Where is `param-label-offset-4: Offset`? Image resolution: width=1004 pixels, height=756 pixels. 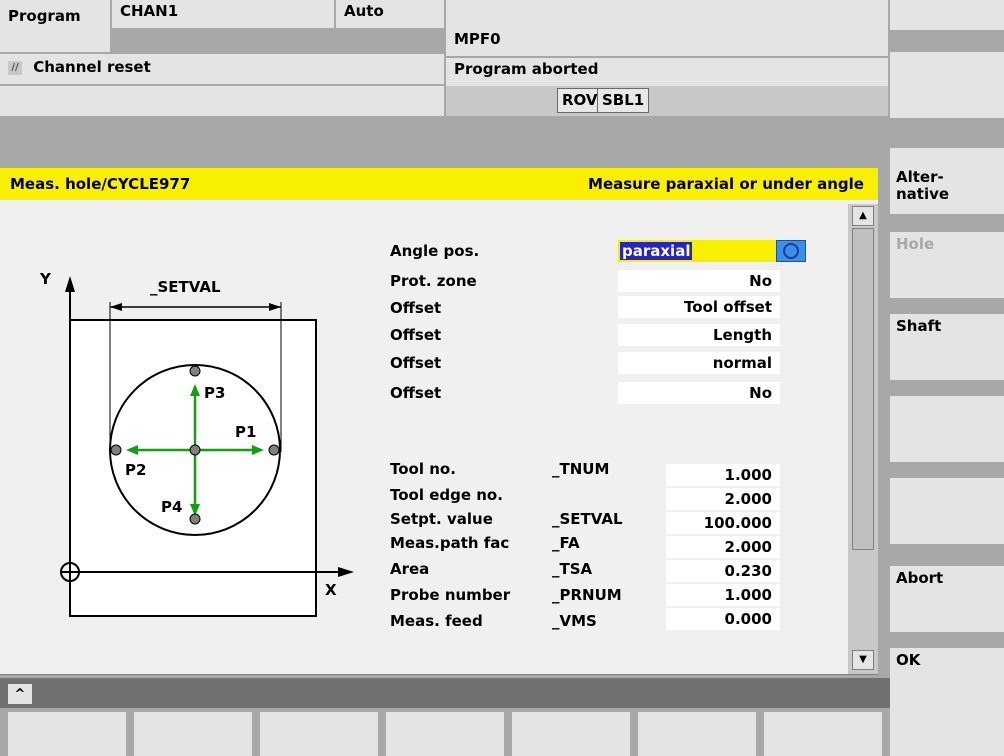 param-label-offset-4: Offset is located at coordinates (416, 393).